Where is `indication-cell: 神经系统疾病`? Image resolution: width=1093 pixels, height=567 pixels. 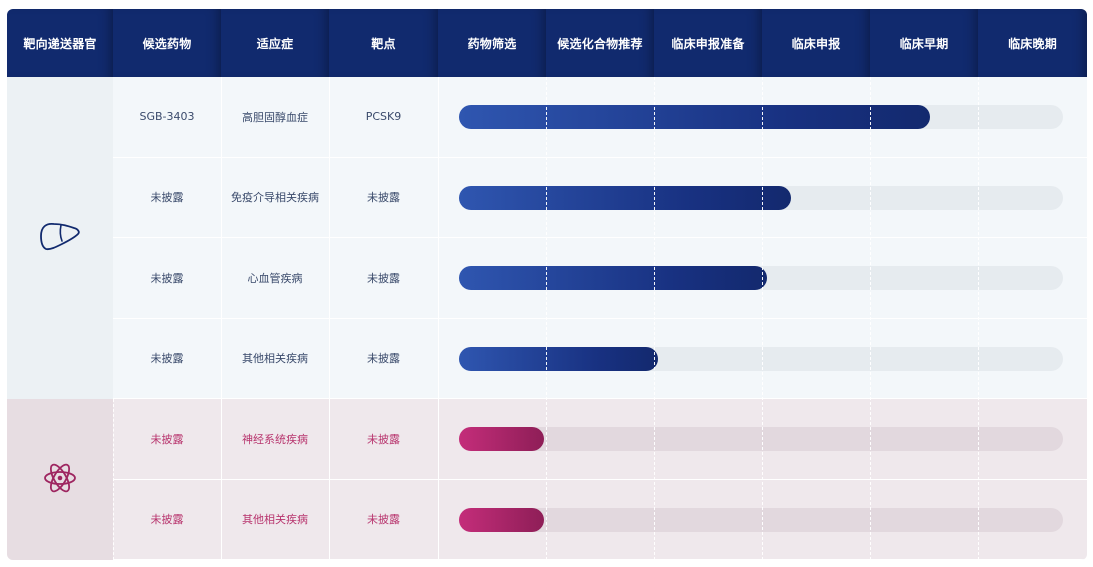 indication-cell: 神经系统疾病 is located at coordinates (275, 439).